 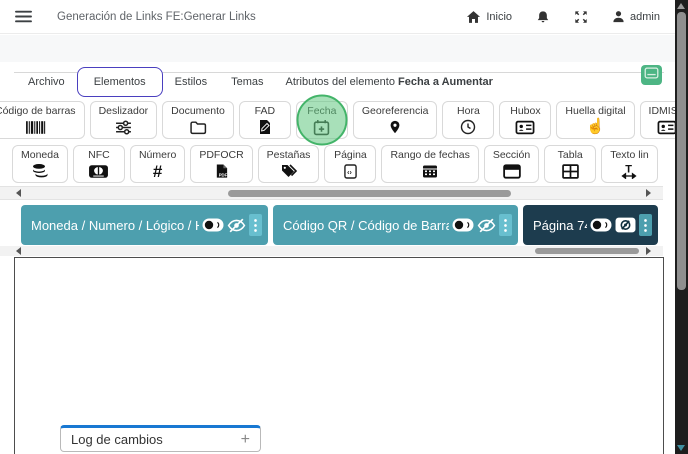 I want to click on coins-icon, so click(x=40, y=171).